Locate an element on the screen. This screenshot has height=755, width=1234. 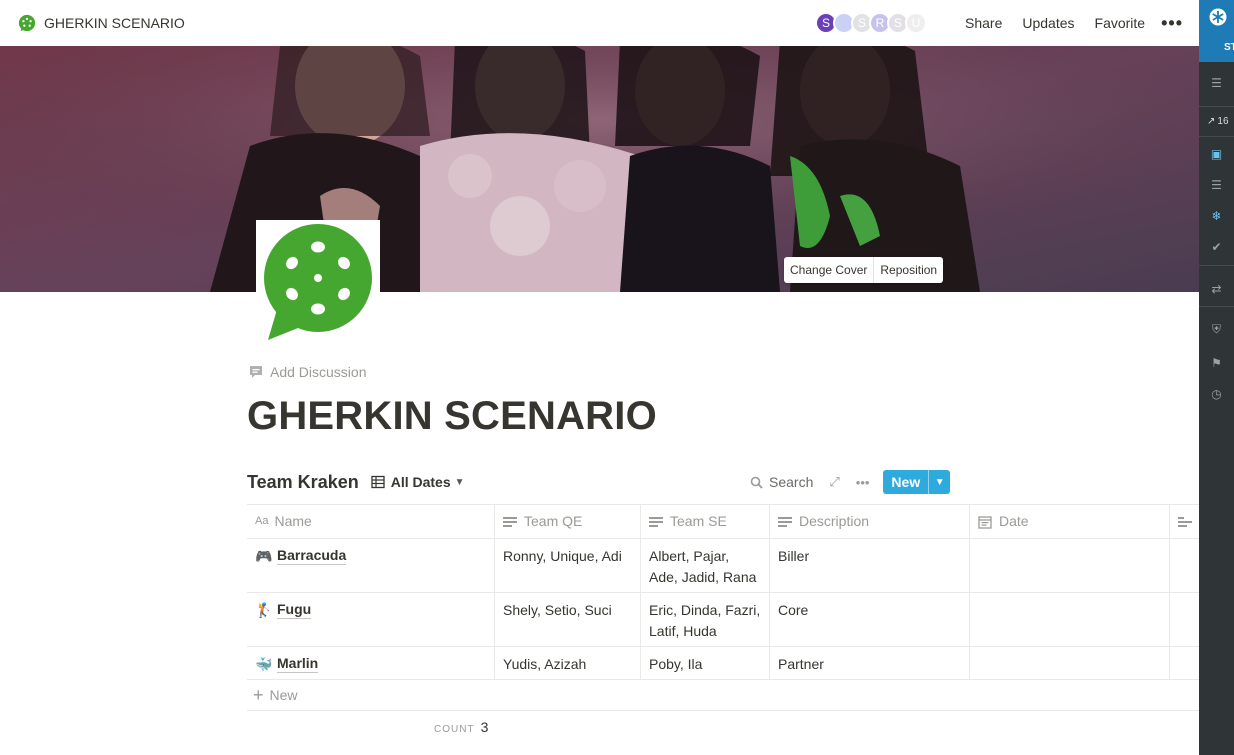
column-header-description: Description is located at coordinates (870, 521).